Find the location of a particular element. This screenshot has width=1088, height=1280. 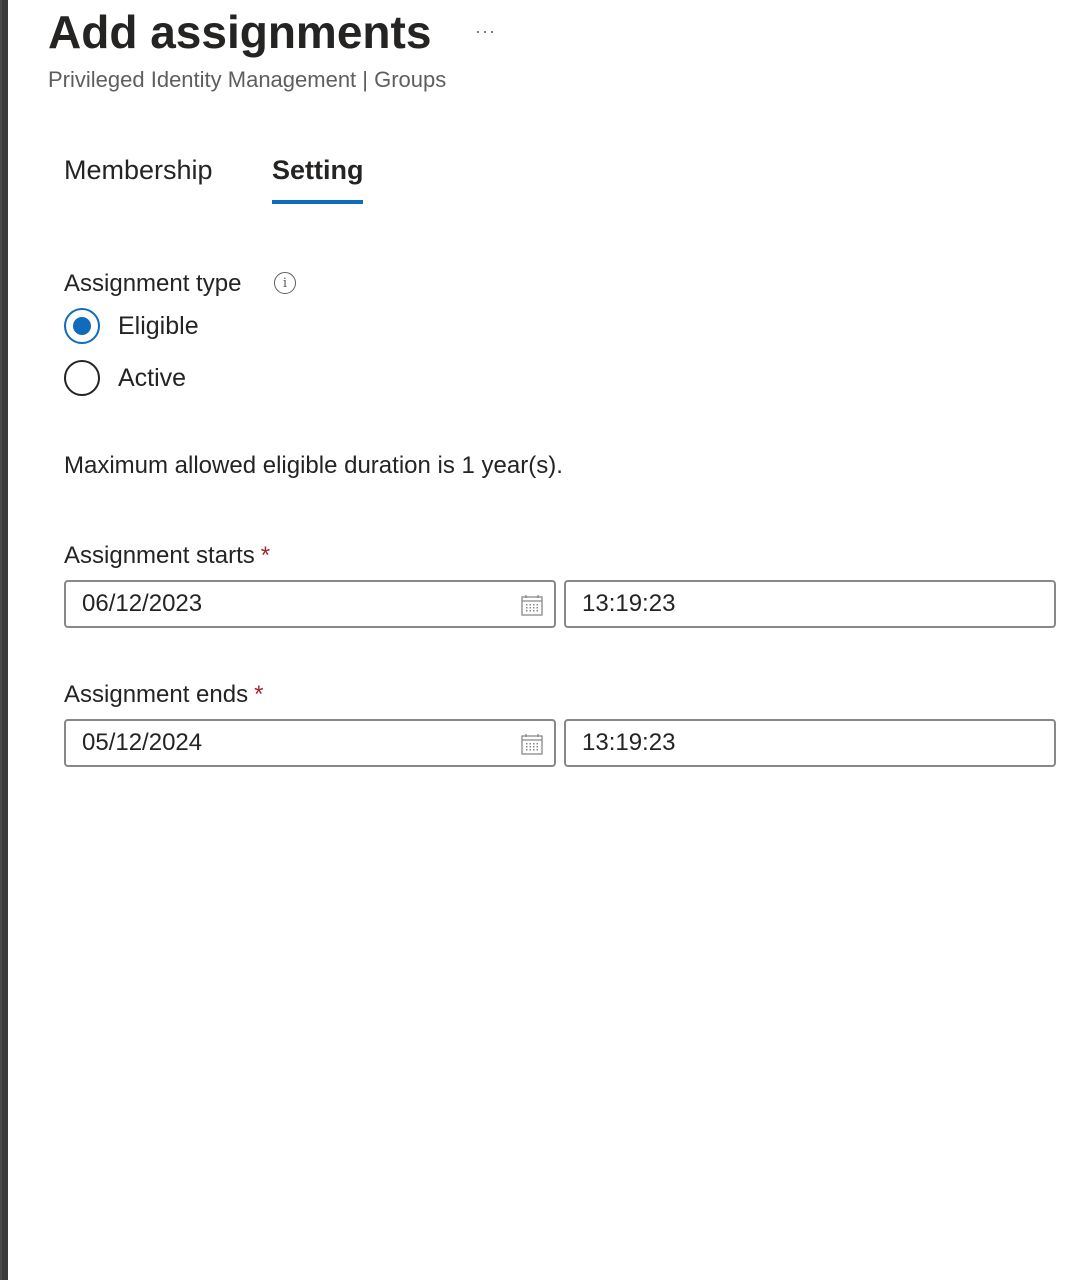

assignment-ends-time-input: 13:19:23 is located at coordinates (810, 743).